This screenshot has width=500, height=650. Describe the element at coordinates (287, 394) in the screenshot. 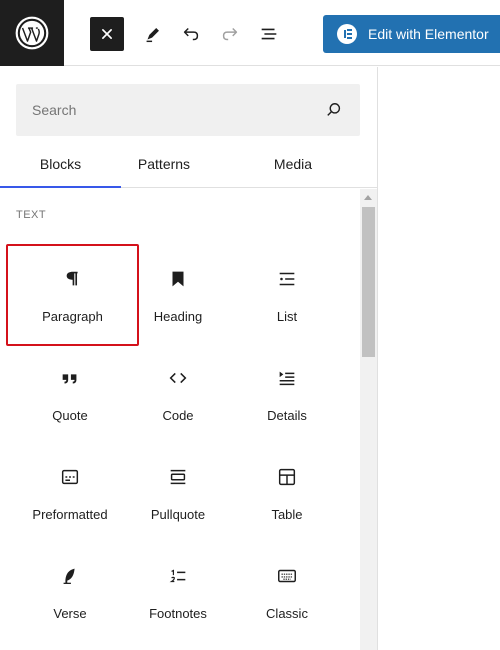

I see `block-details: Details` at that location.